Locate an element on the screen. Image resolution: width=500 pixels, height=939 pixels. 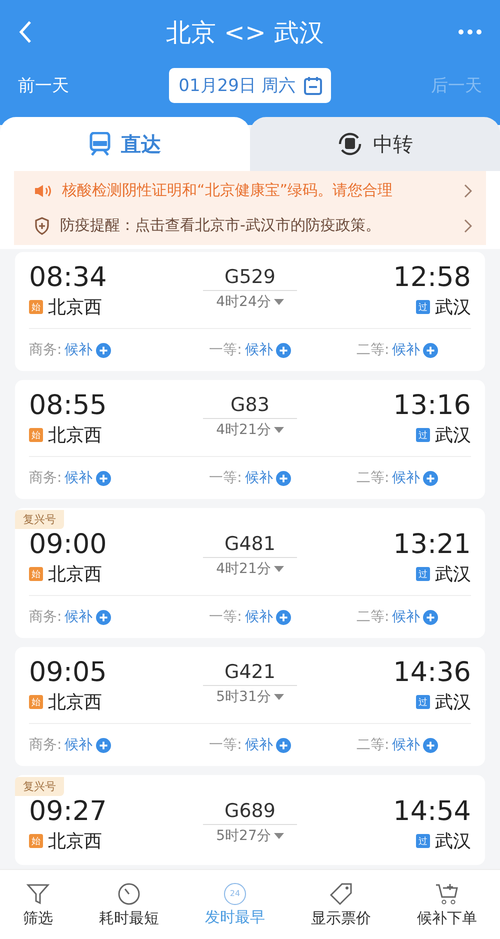
notice-row: 核酸检测阴性证明和“北京健康宝”绿码。请您合理 is located at coordinates (253, 190).